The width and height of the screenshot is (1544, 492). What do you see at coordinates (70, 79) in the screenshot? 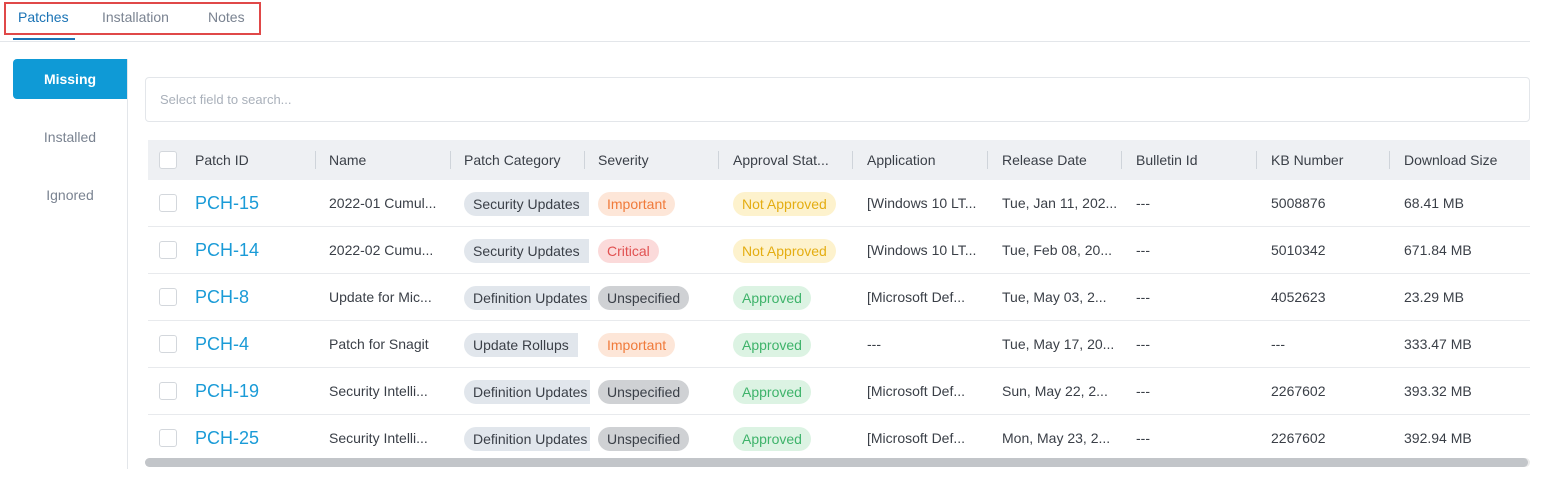
I see `subnav-missing: Missing` at bounding box center [70, 79].